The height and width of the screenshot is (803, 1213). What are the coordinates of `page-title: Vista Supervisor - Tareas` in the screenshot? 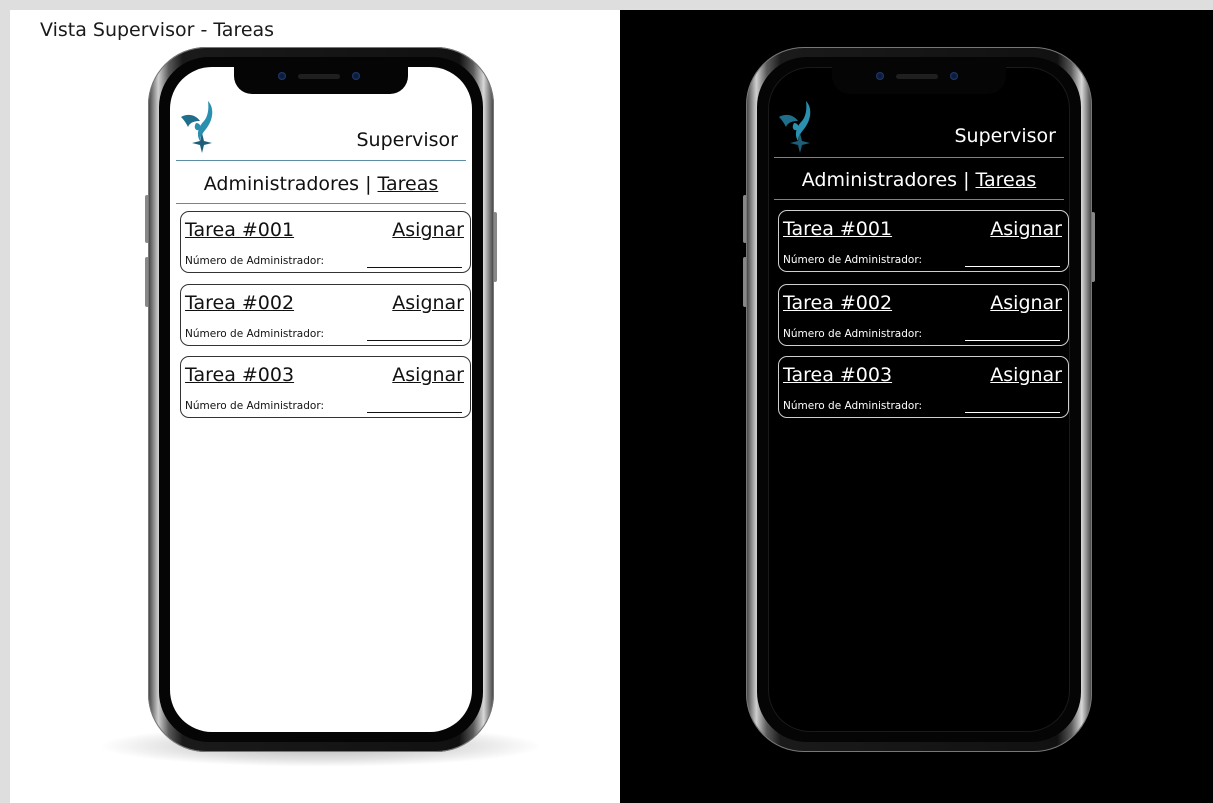 It's located at (157, 30).